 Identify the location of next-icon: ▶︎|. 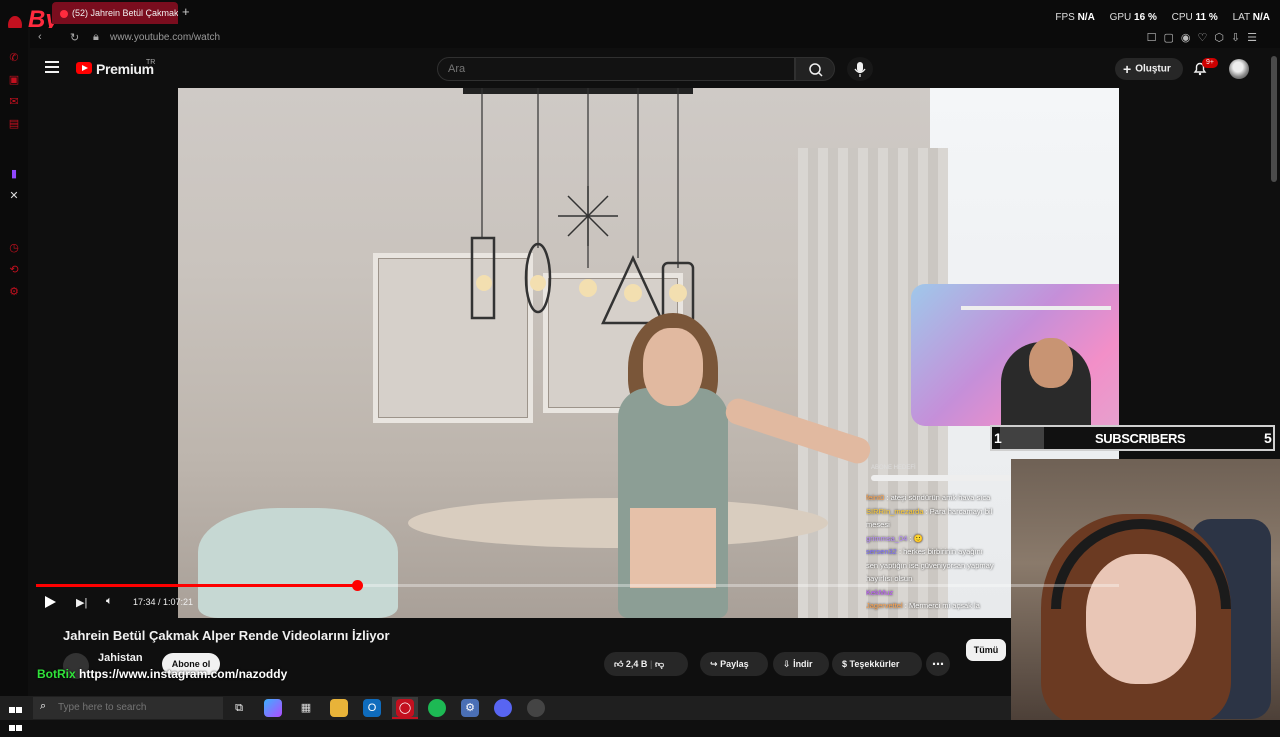
(81, 602).